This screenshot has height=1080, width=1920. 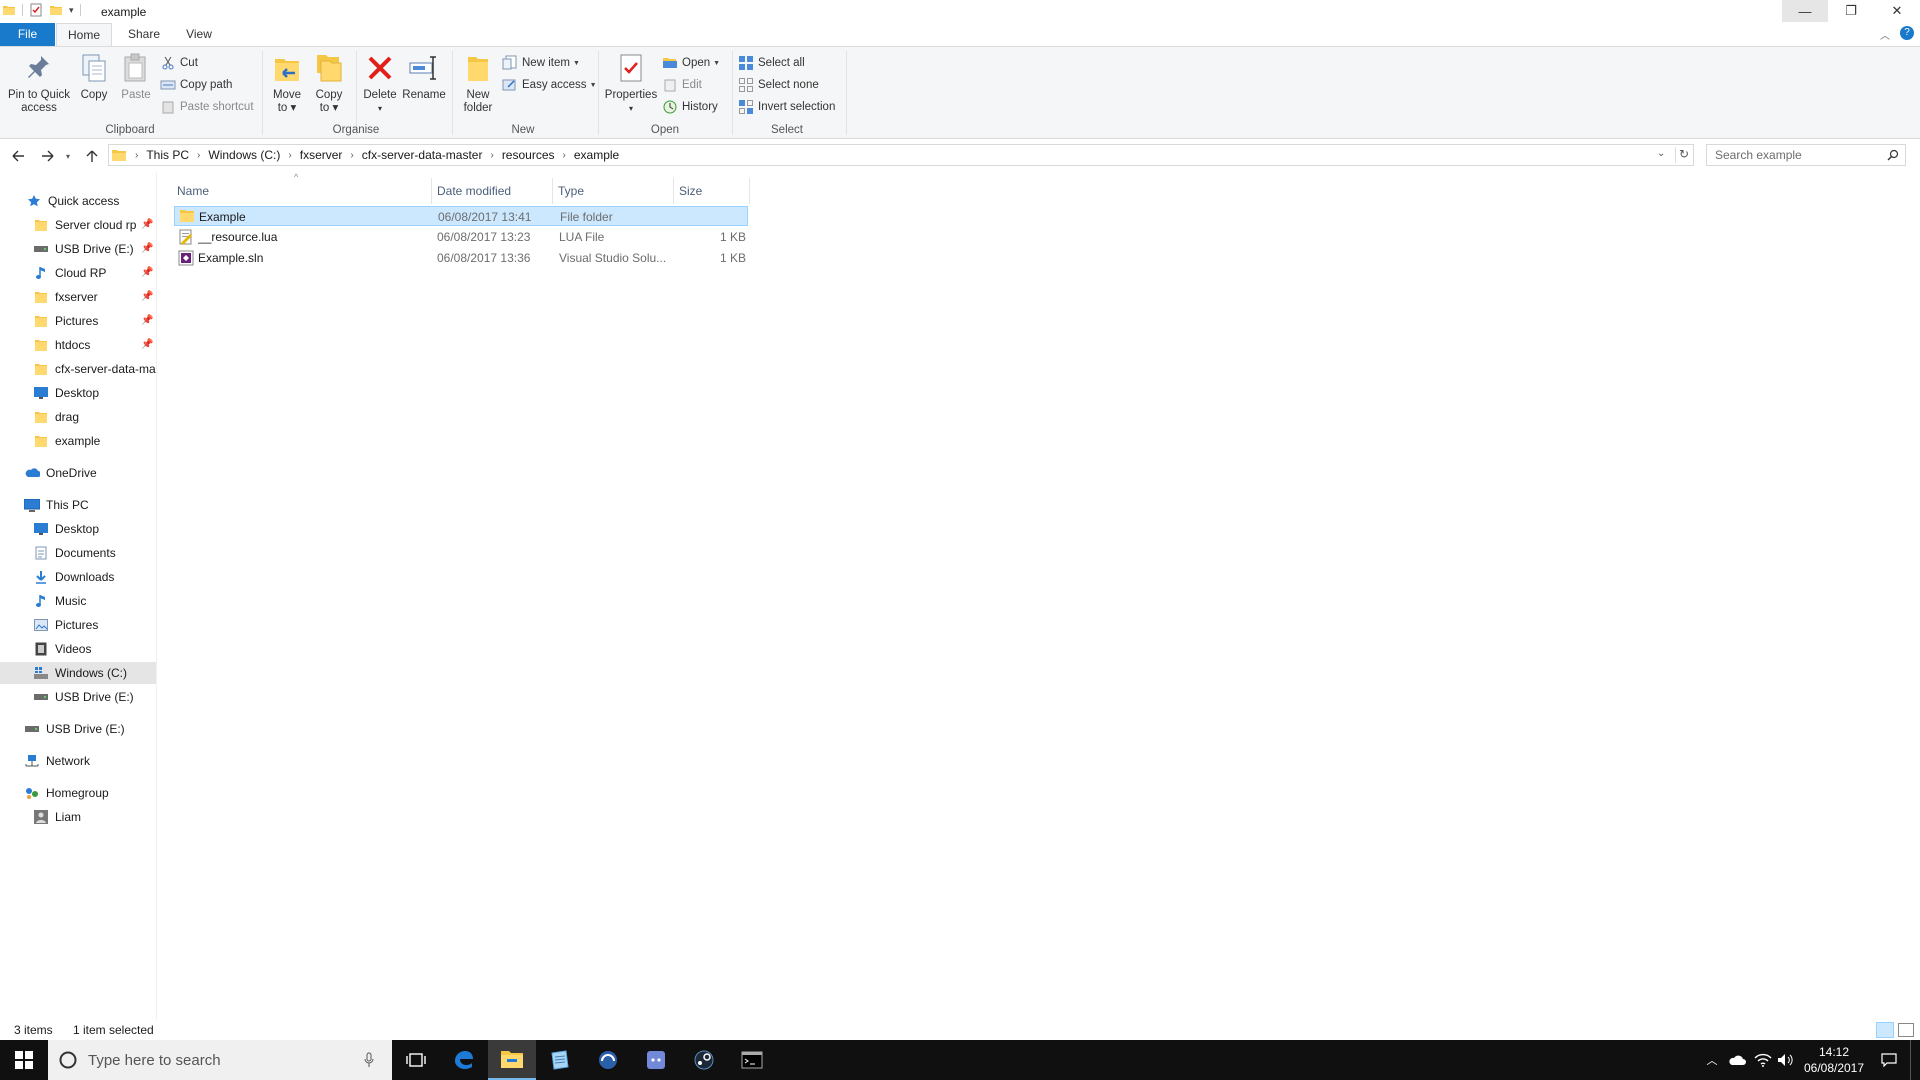 I want to click on nav-item-desktop-quick: Desktop, so click(x=78, y=393).